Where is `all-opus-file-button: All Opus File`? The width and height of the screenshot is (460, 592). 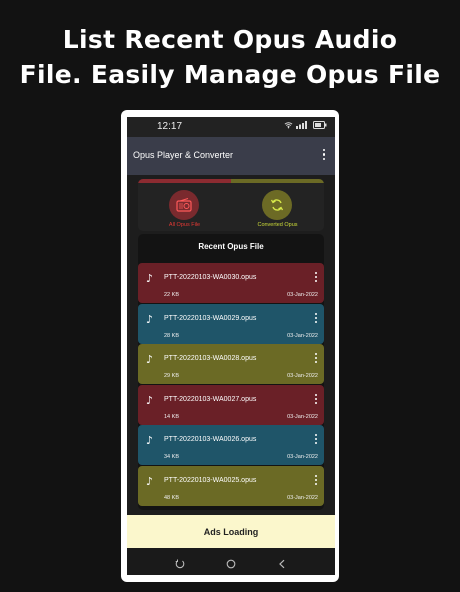
all-opus-file-button: All Opus File is located at coordinates (184, 207).